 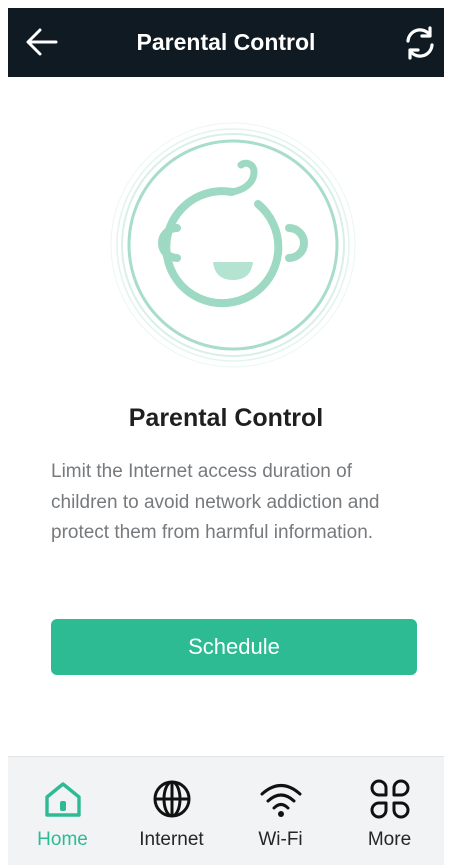 I want to click on globe-icon, so click(x=172, y=799).